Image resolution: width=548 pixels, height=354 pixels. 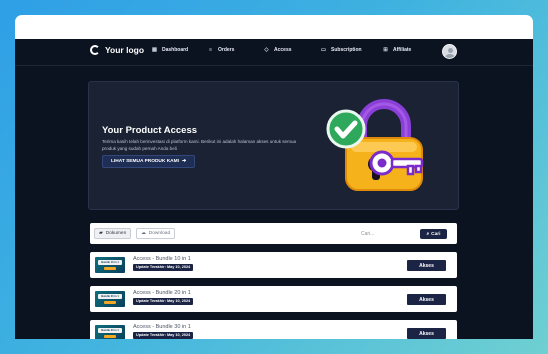 What do you see at coordinates (346, 50) in the screenshot?
I see `nav-subscription-label: Subscription` at bounding box center [346, 50].